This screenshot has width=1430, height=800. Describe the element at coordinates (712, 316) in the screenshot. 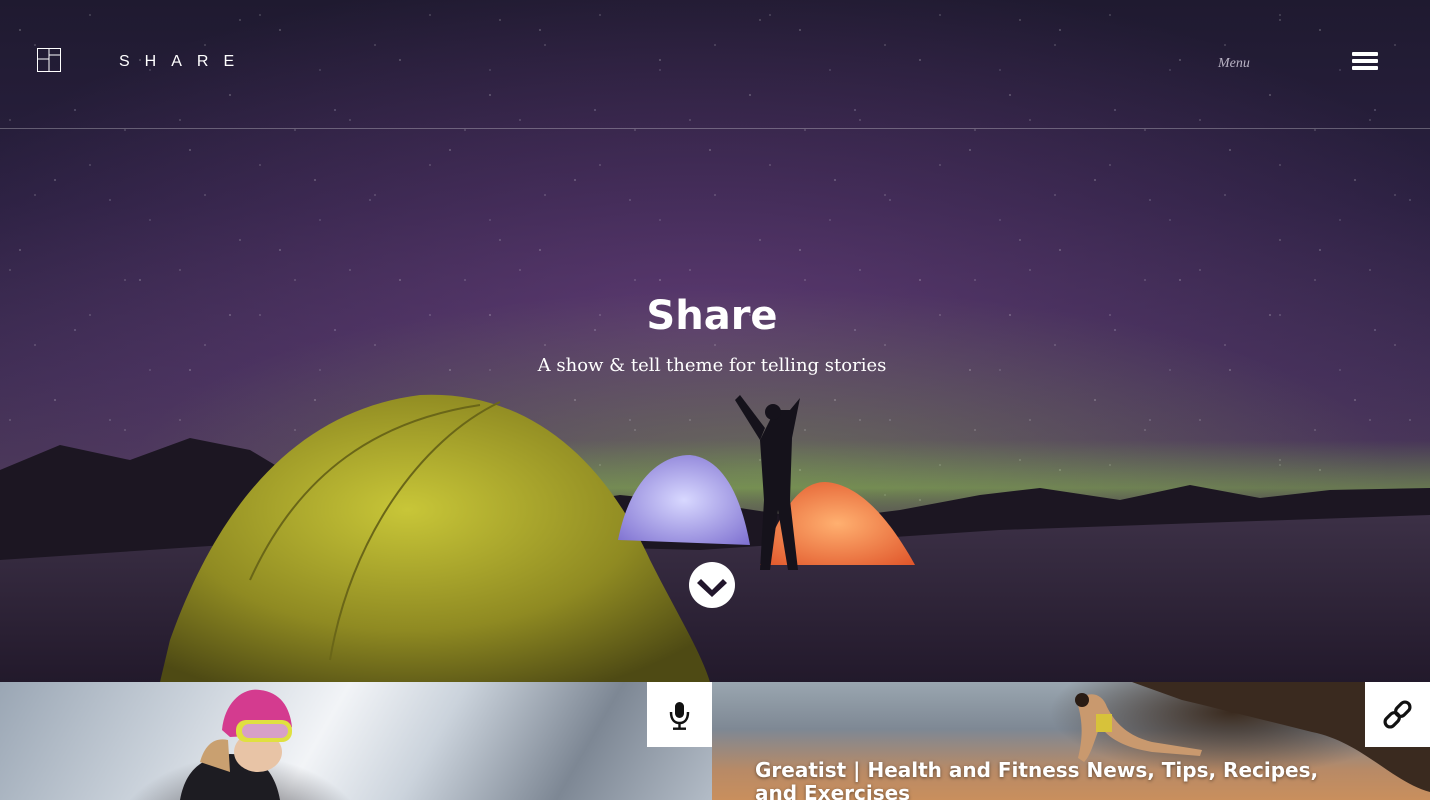

I see `hero-title: Share` at that location.